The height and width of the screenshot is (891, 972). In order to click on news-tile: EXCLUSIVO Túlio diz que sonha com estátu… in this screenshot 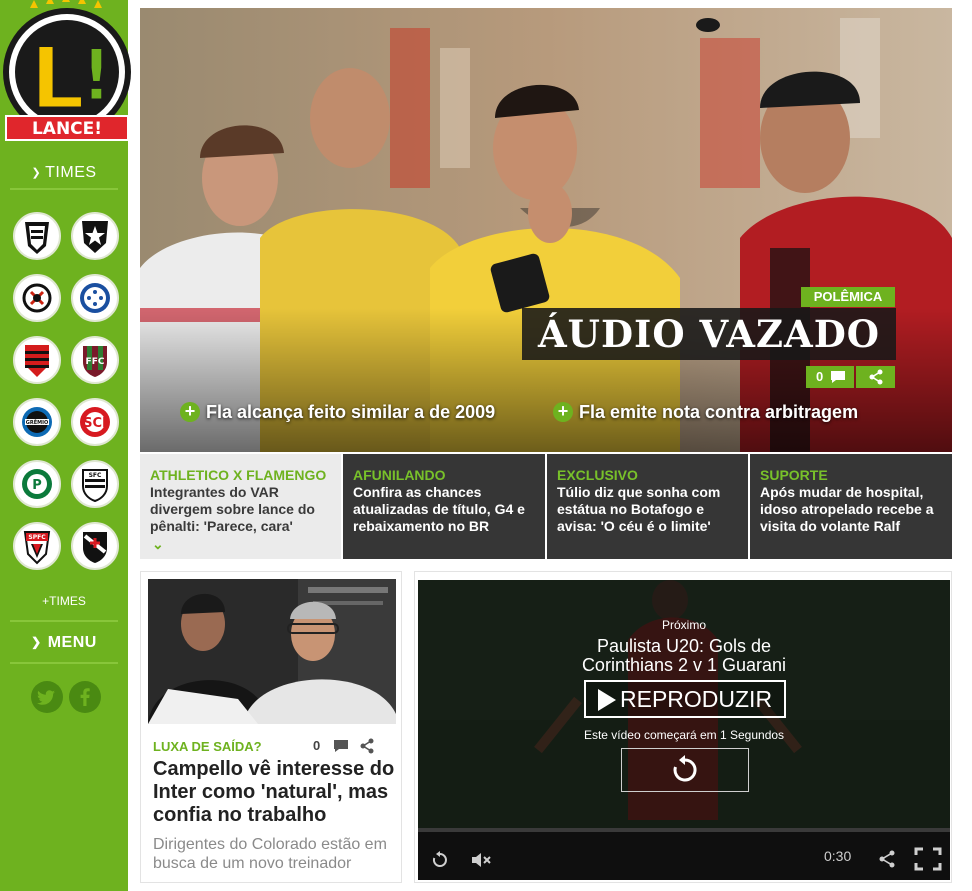, I will do `click(647, 506)`.